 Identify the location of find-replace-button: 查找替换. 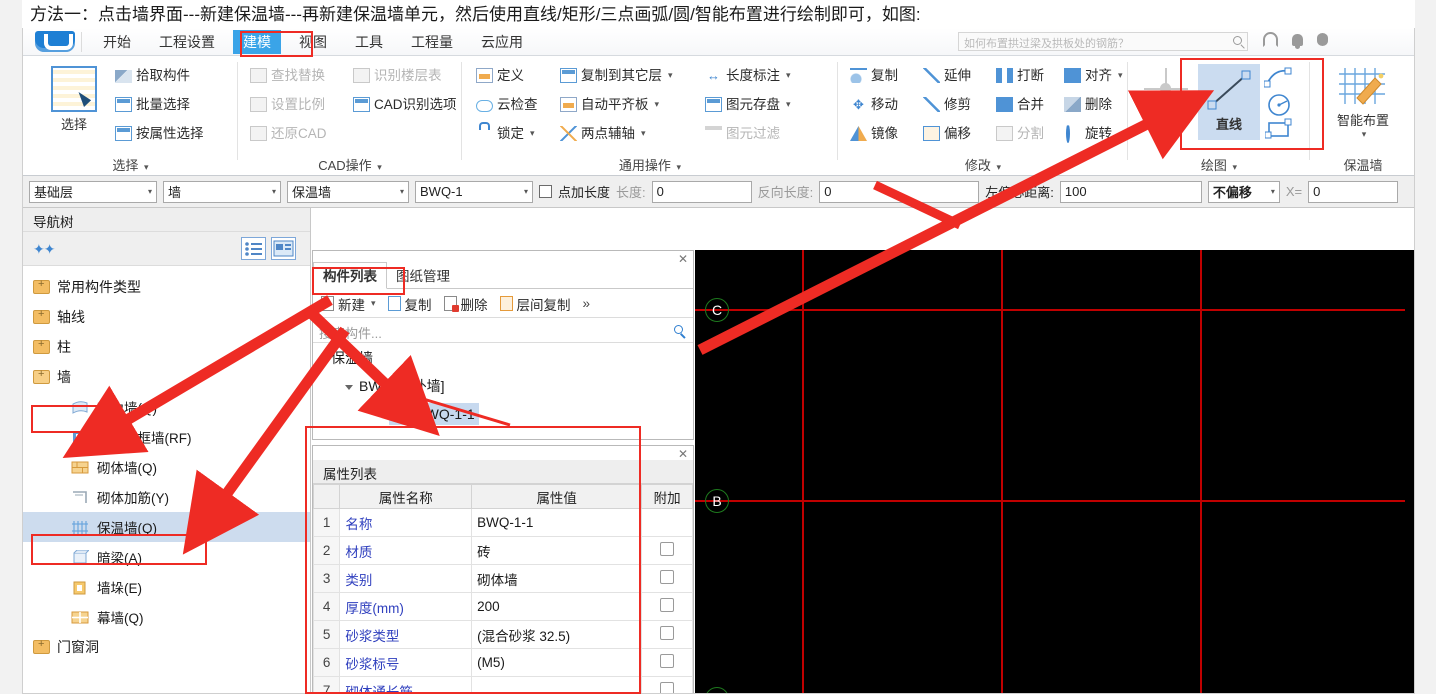
(287, 75).